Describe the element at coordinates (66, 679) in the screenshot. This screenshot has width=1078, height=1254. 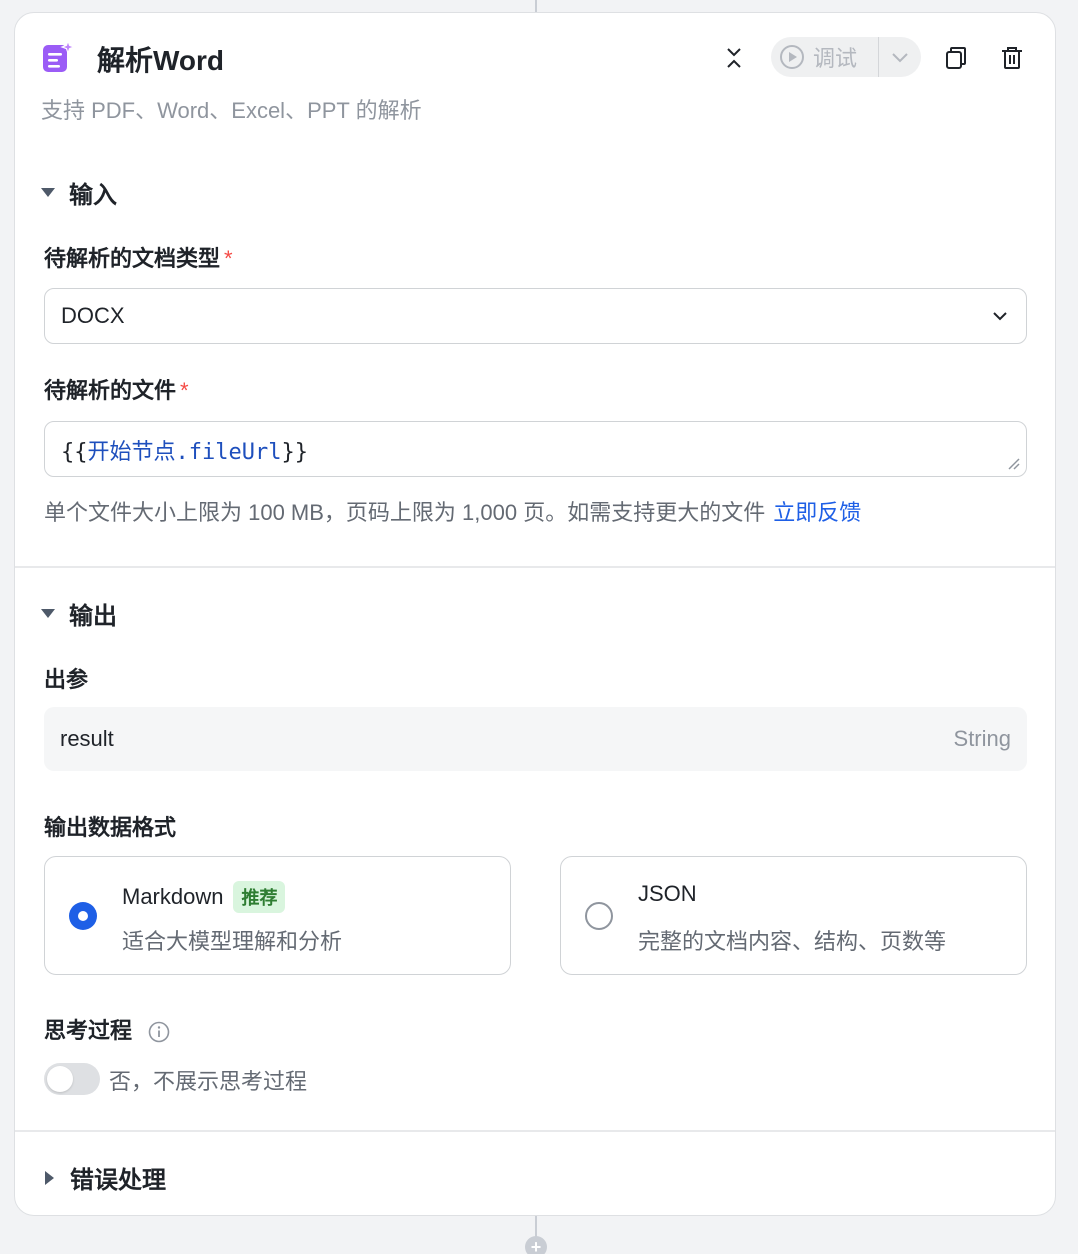
I see `output-param-label: 出参` at that location.